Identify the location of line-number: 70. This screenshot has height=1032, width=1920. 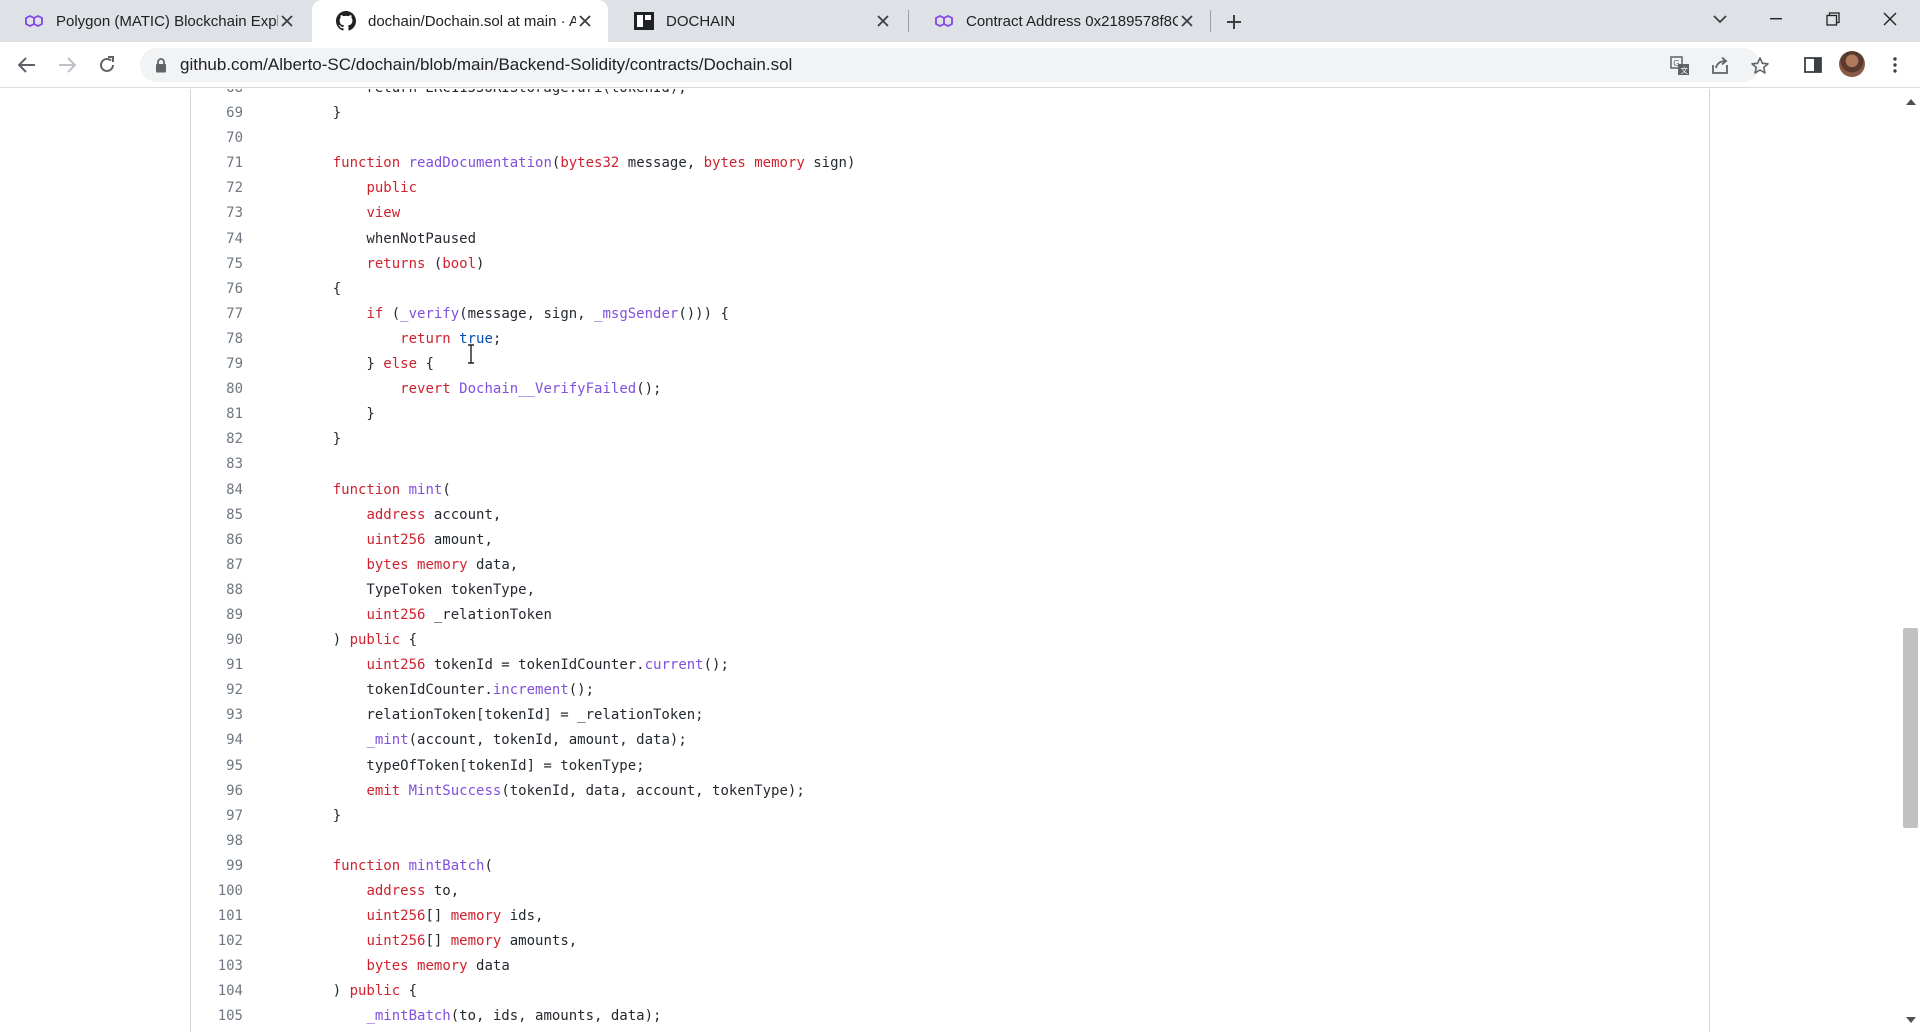
(217, 138).